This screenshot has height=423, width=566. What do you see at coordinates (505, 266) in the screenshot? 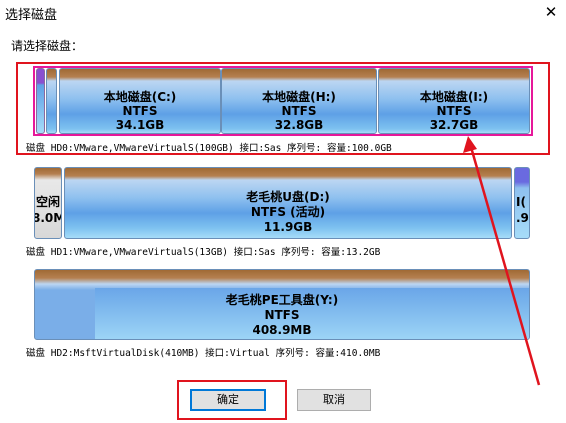
I see `arrow-line` at bounding box center [505, 266].